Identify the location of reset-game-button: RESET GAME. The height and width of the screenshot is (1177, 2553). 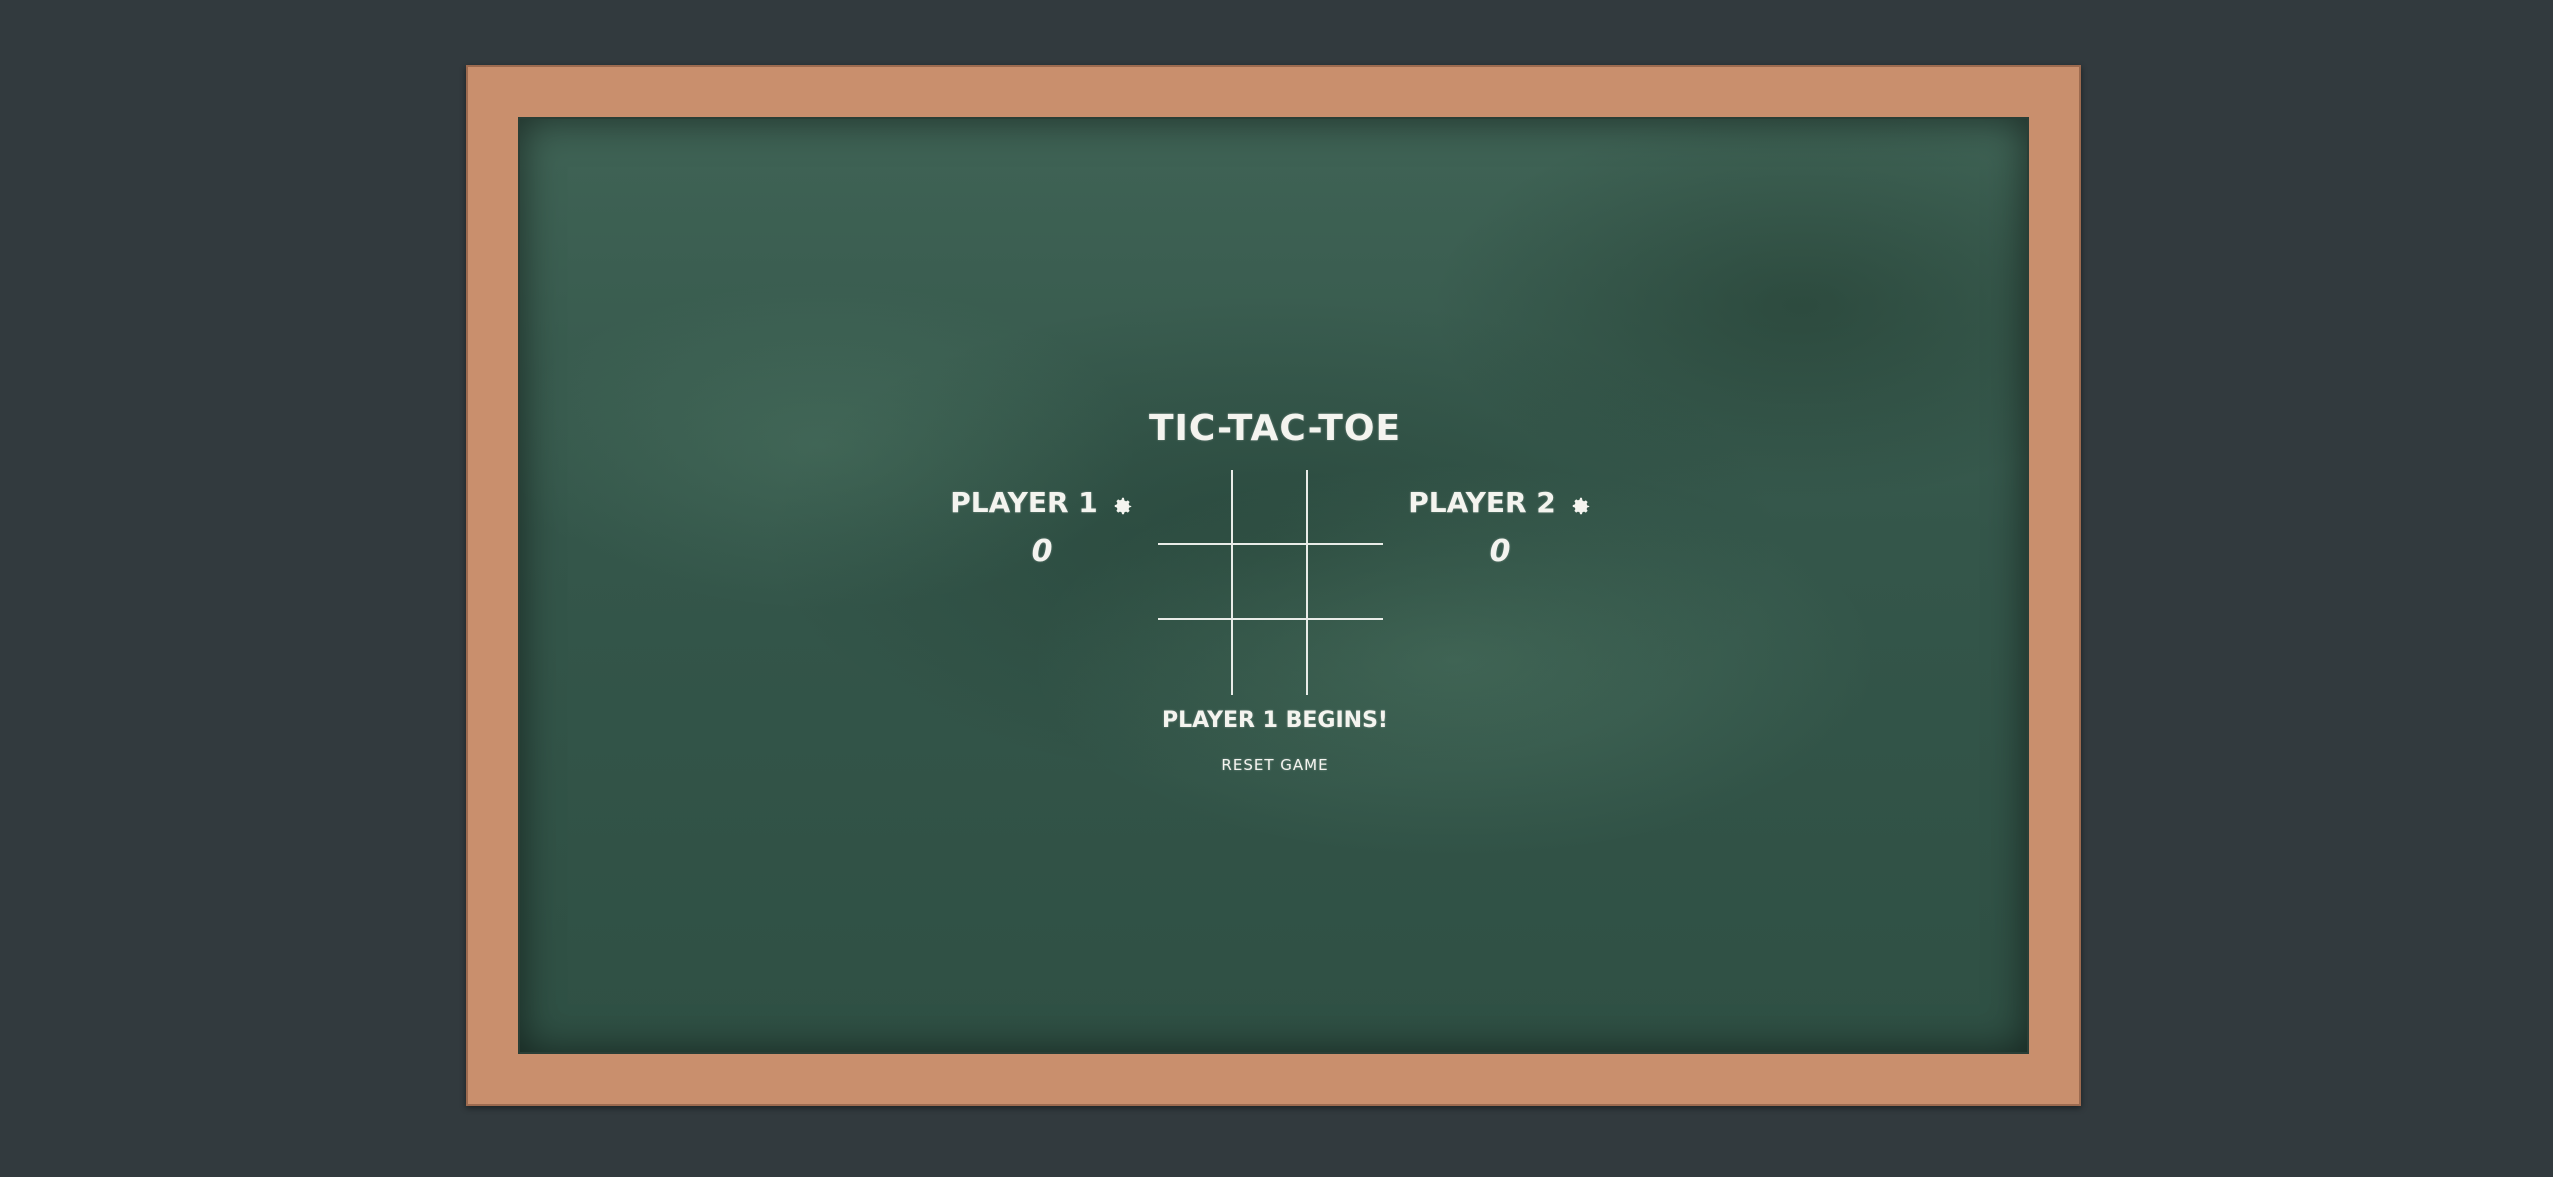
(1275, 765).